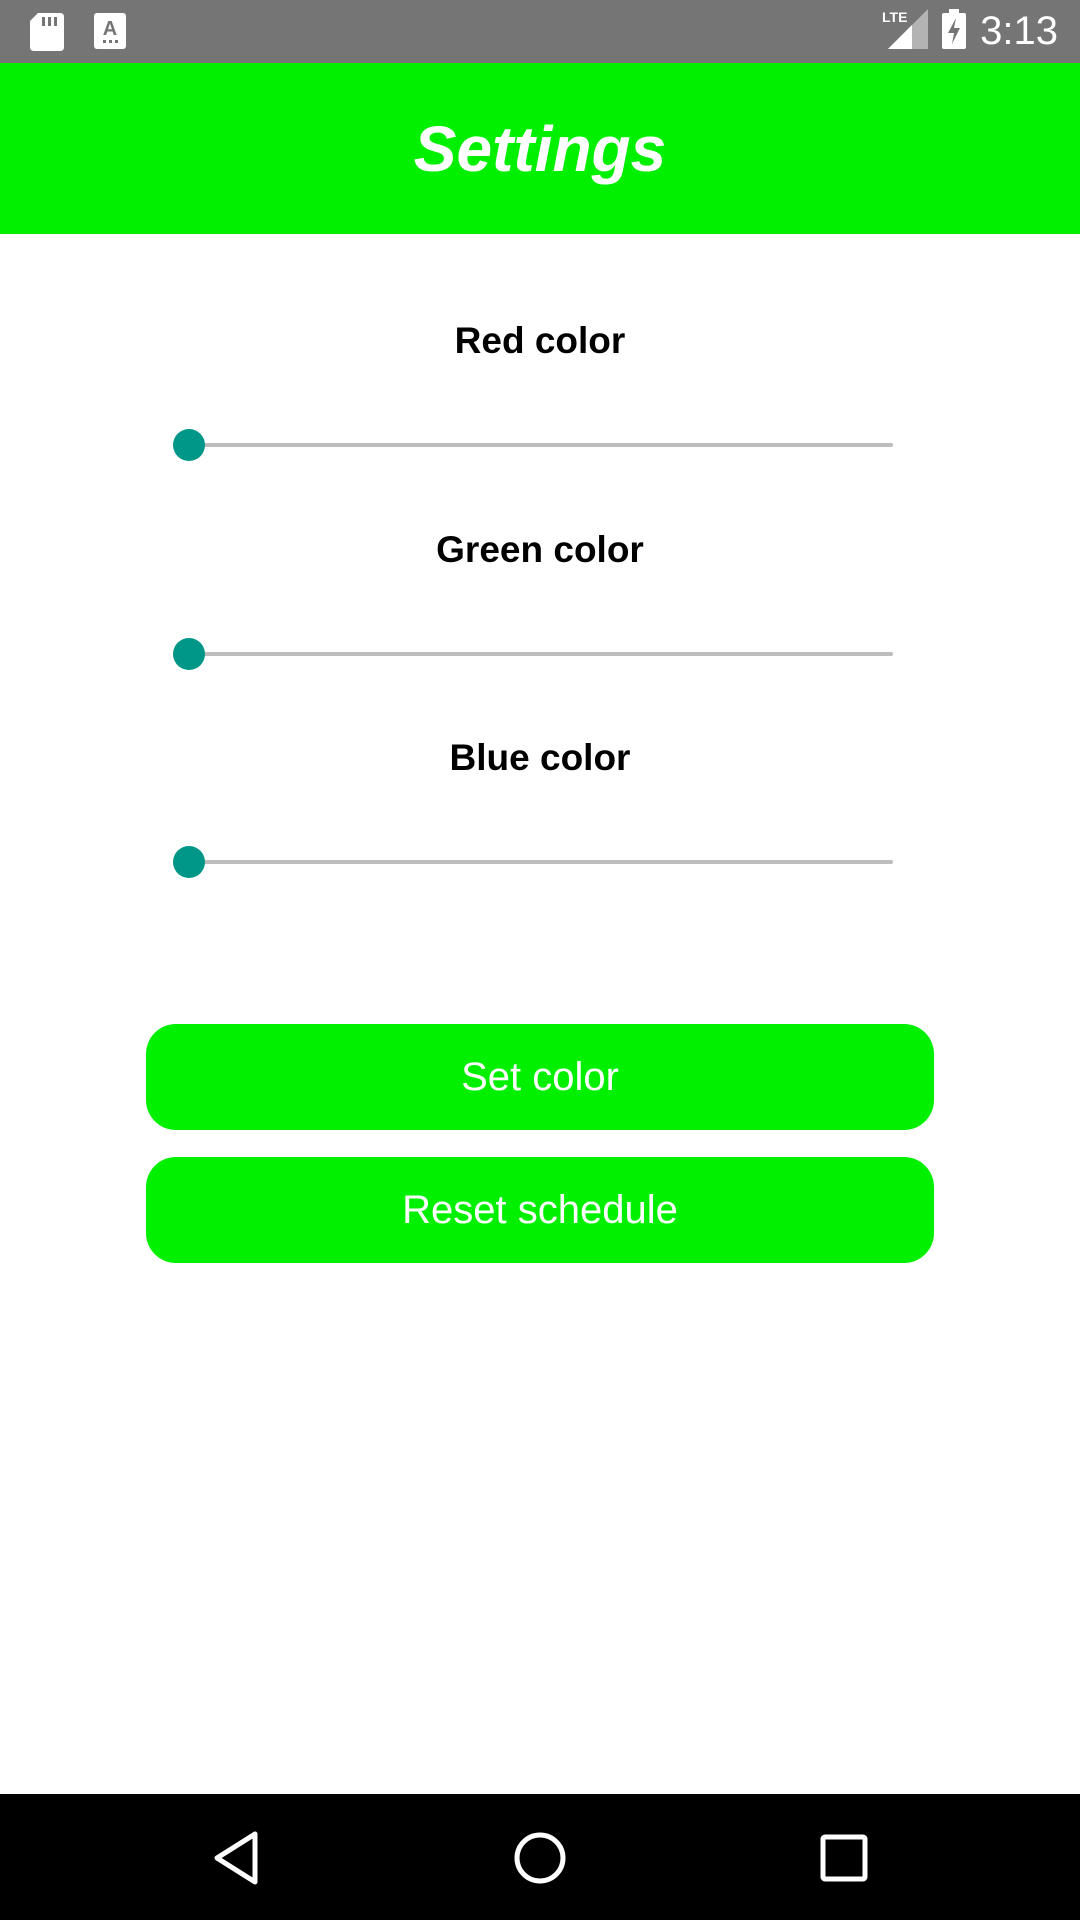 The image size is (1080, 1920). I want to click on home-icon, so click(540, 1858).